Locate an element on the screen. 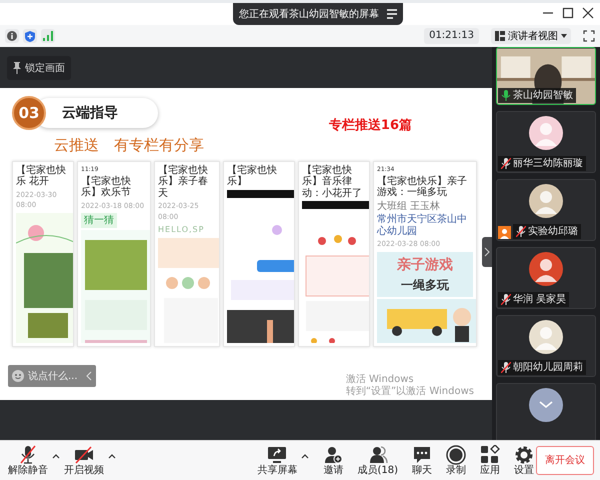 This screenshot has height=480, width=600. apps-button: 应用 is located at coordinates (490, 460).